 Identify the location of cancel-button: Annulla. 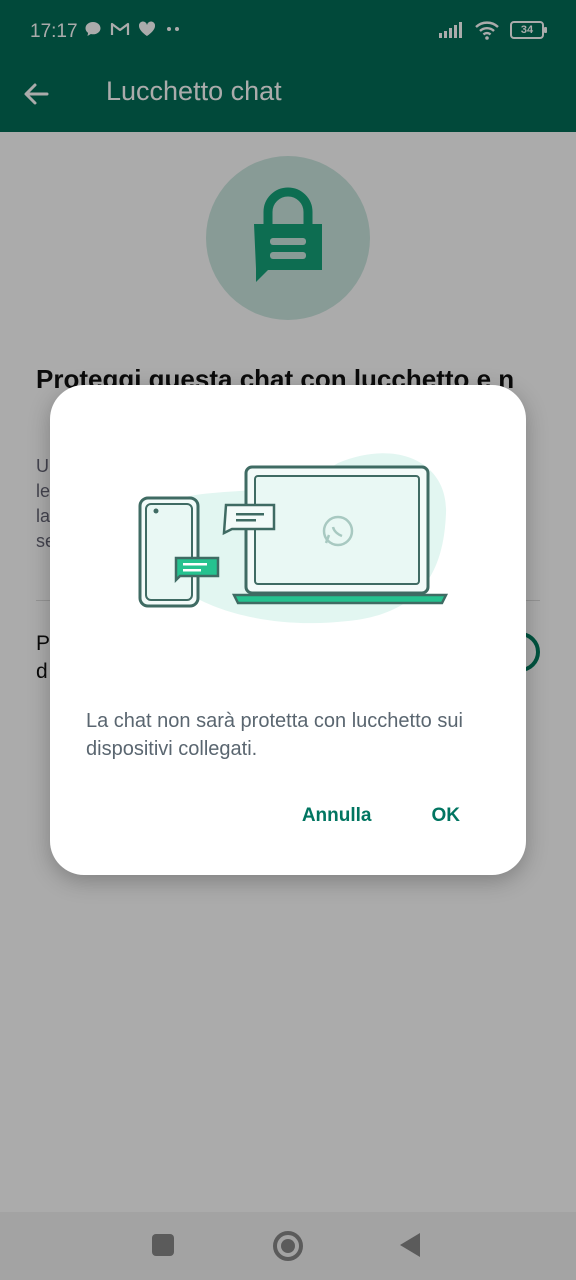
(337, 816).